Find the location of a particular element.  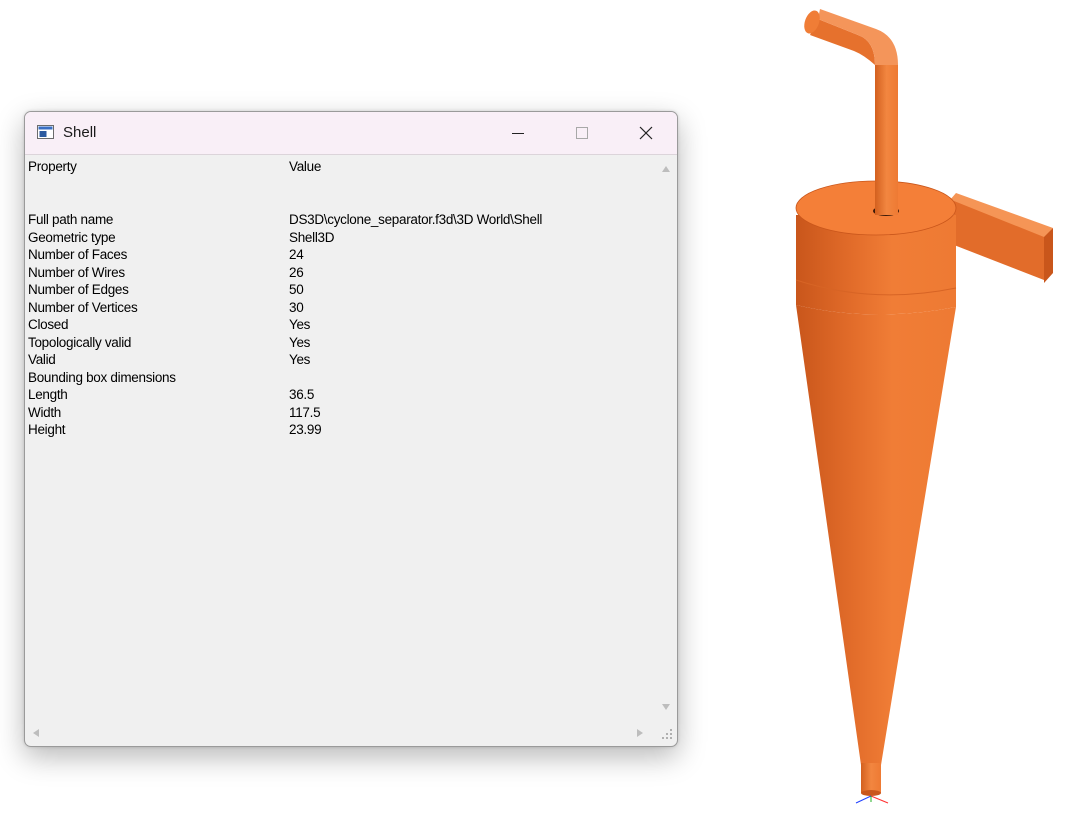

axis-triad-icon is located at coordinates (872, 799).